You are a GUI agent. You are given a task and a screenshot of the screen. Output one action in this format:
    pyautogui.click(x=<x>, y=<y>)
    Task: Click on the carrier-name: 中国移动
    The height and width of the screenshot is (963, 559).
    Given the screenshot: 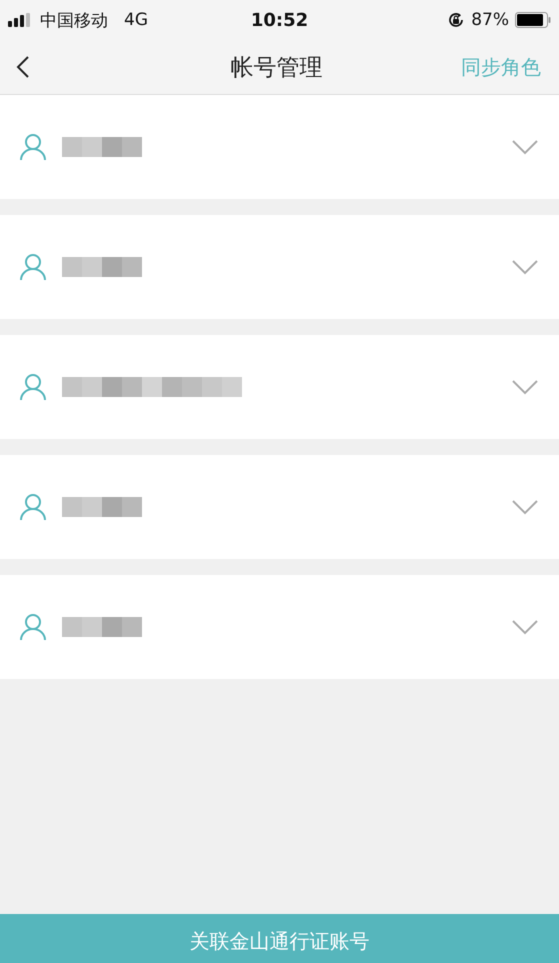 What is the action you would take?
    pyautogui.click(x=74, y=21)
    